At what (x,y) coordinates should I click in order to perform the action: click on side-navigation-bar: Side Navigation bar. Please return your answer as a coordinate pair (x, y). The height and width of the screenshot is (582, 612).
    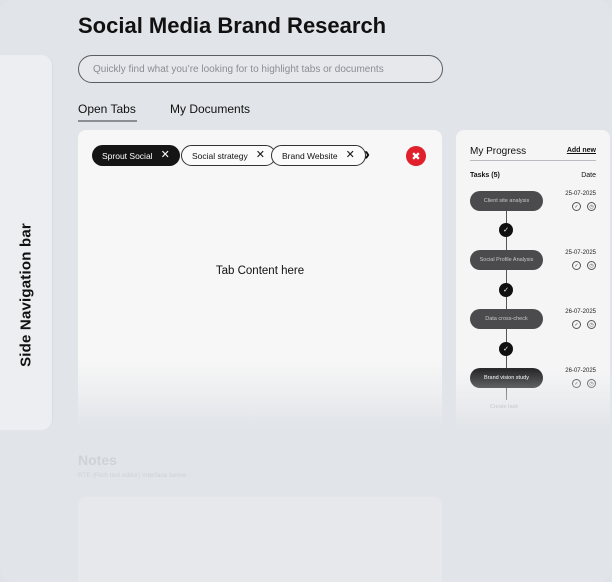
    Looking at the image, I should click on (26, 242).